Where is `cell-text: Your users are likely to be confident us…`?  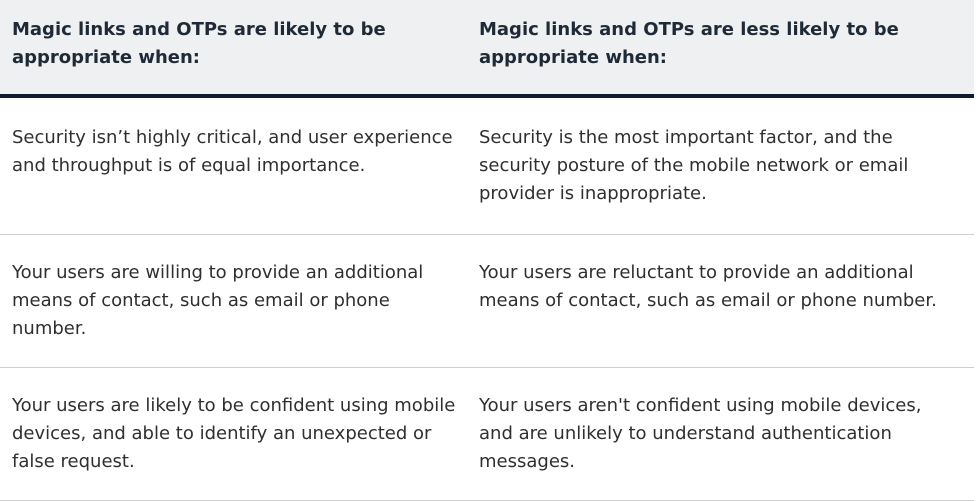 cell-text: Your users are likely to be confident us… is located at coordinates (234, 433).